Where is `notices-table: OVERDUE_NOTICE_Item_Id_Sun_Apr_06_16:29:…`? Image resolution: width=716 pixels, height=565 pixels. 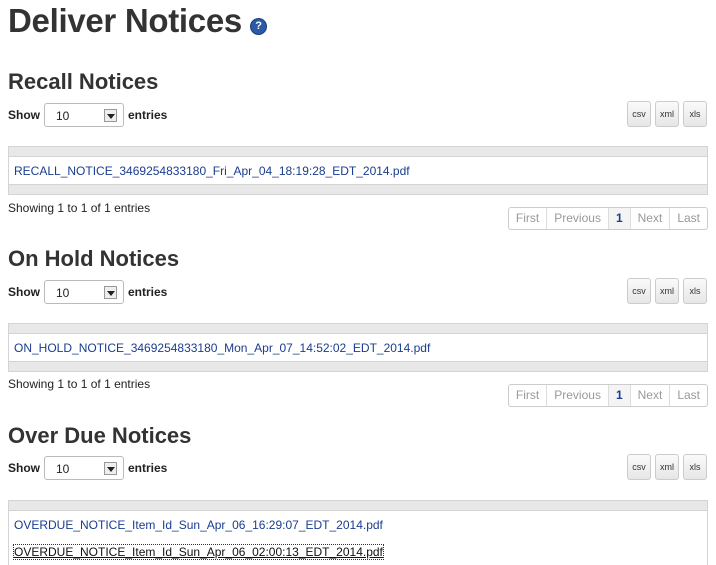
notices-table: OVERDUE_NOTICE_Item_Id_Sun_Apr_06_16:29:… is located at coordinates (358, 532).